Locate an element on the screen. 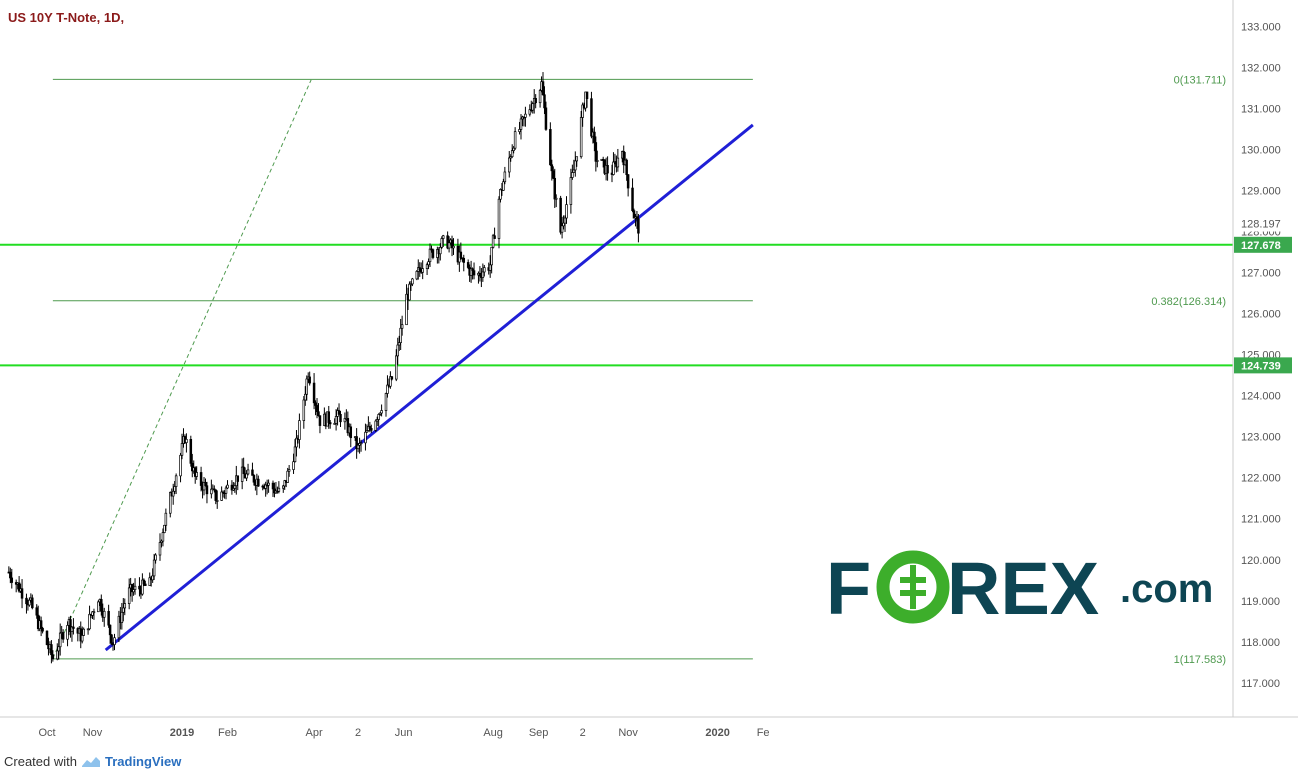 The height and width of the screenshot is (781, 1298). x-tick-label: Jun is located at coordinates (404, 733).